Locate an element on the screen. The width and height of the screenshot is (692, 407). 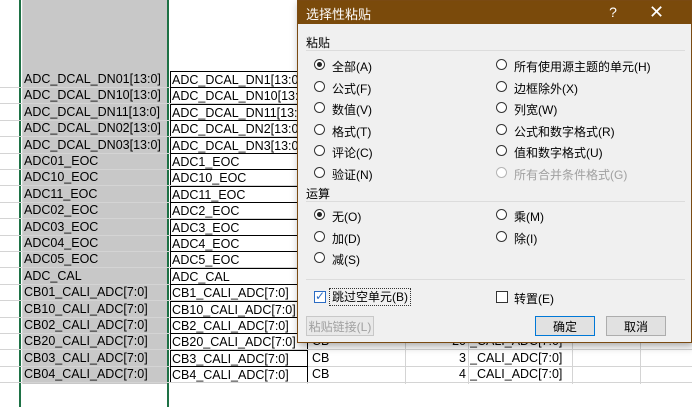
radio-option: 除(I) is located at coordinates (556, 238).